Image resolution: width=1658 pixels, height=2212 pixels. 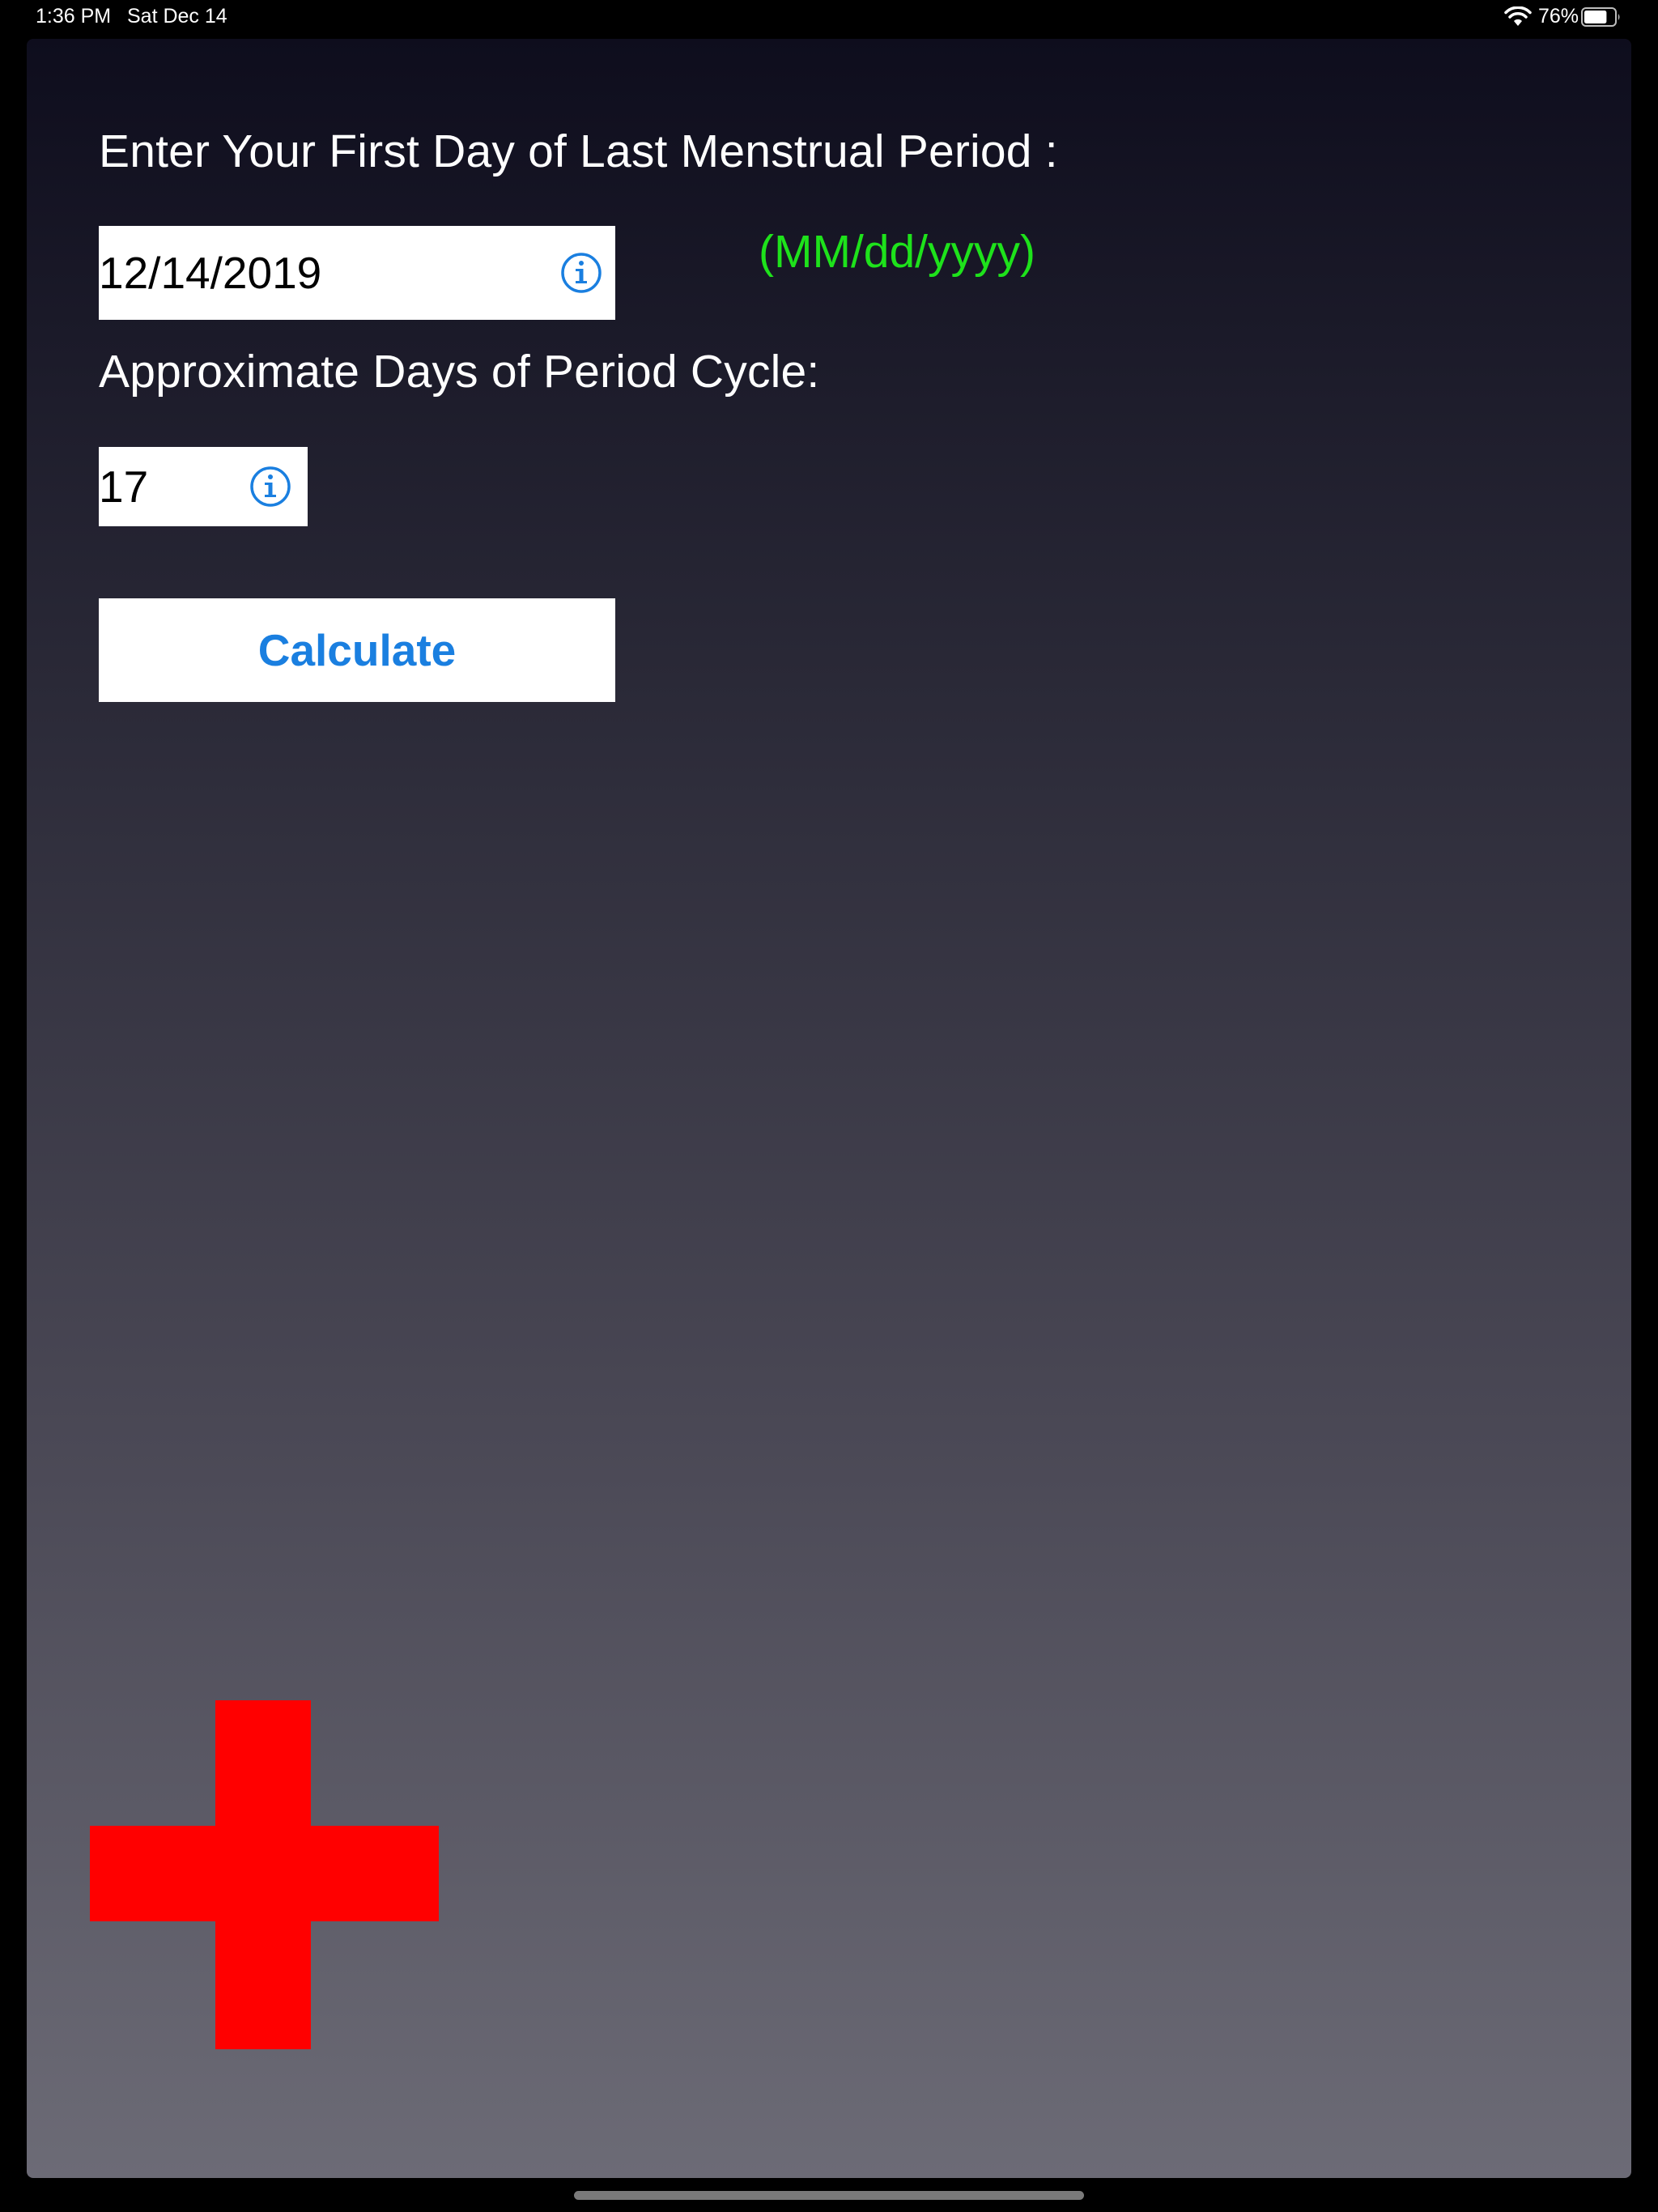 What do you see at coordinates (829, 2196) in the screenshot?
I see `home-indicator` at bounding box center [829, 2196].